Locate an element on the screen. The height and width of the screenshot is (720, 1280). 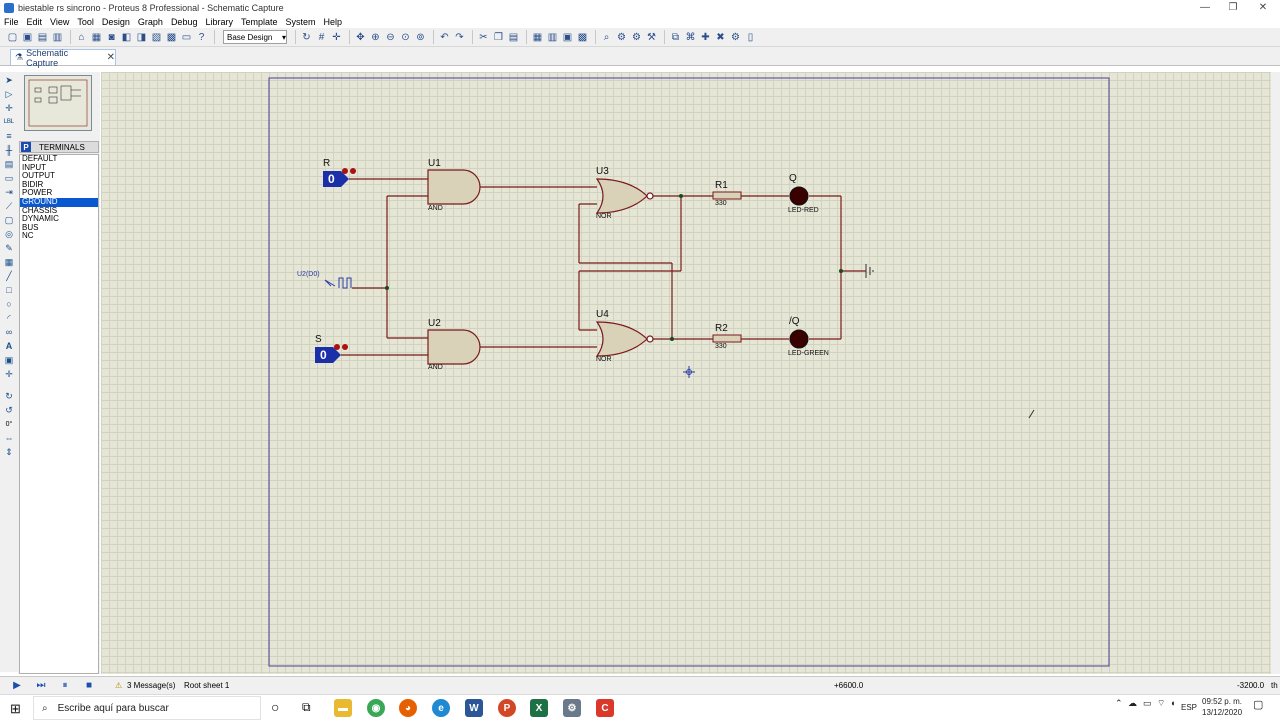
label-r2: R2 is located at coordinates (721, 328).